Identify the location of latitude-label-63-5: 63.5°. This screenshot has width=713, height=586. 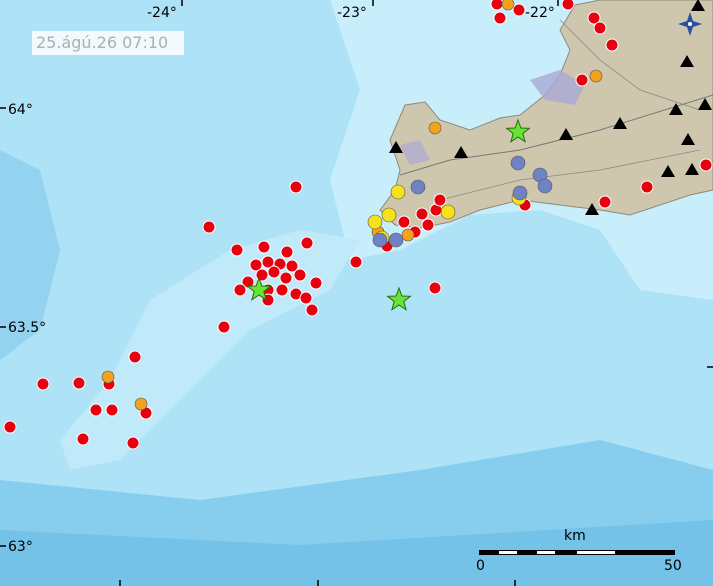
(27, 328).